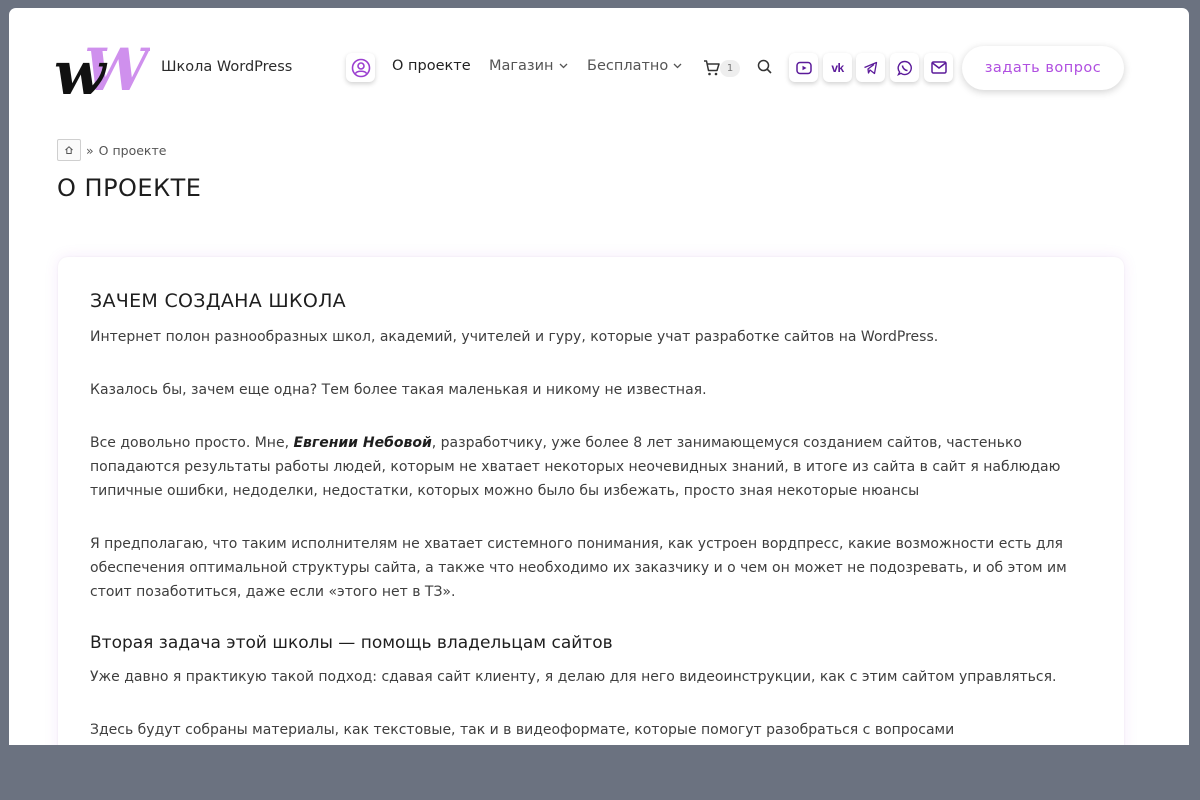 The image size is (1200, 800). I want to click on nav-item-label: О проекте, so click(431, 66).